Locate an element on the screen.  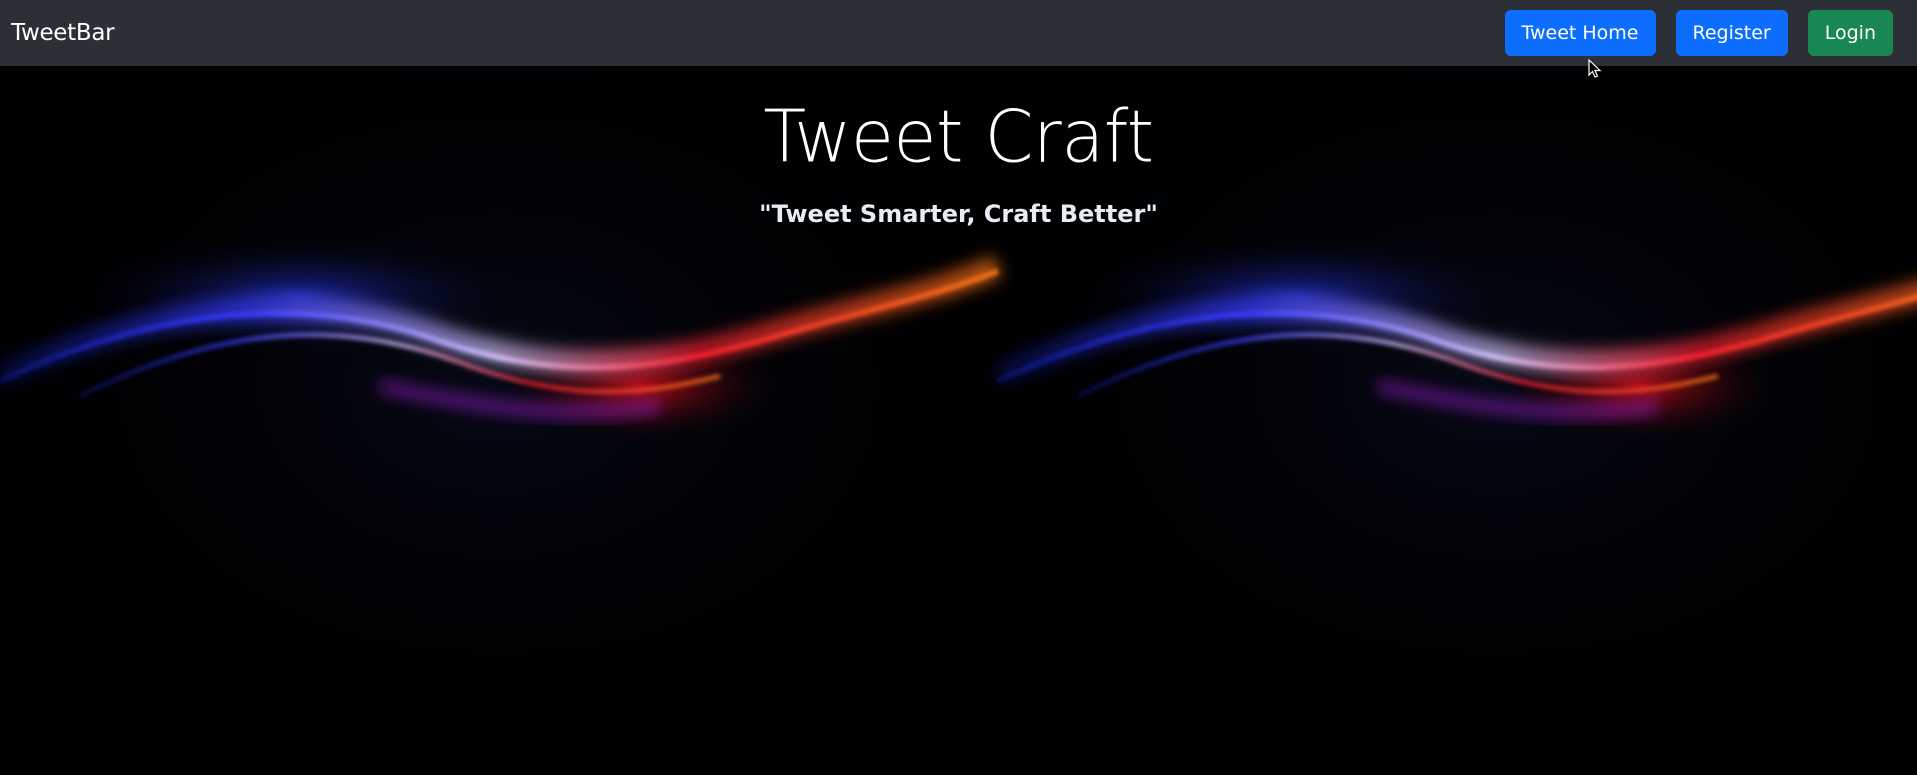
hero-title: Tweet Craft is located at coordinates (958, 137).